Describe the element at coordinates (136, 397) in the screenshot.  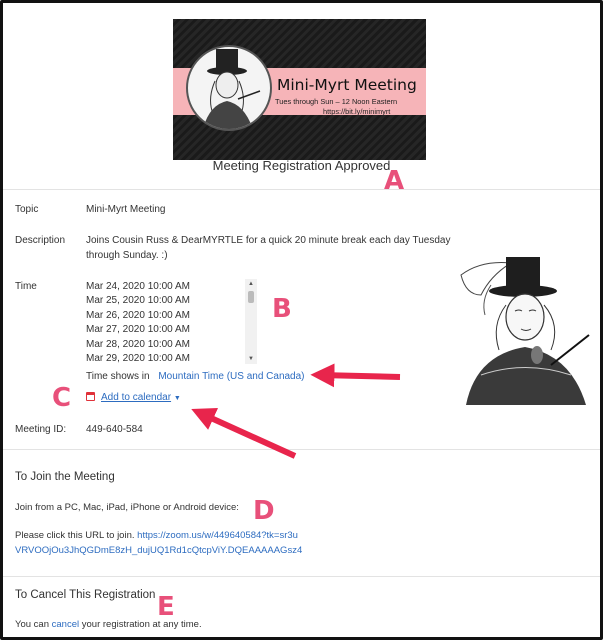
I see `add-to-calendar-link: Add to calendar` at that location.